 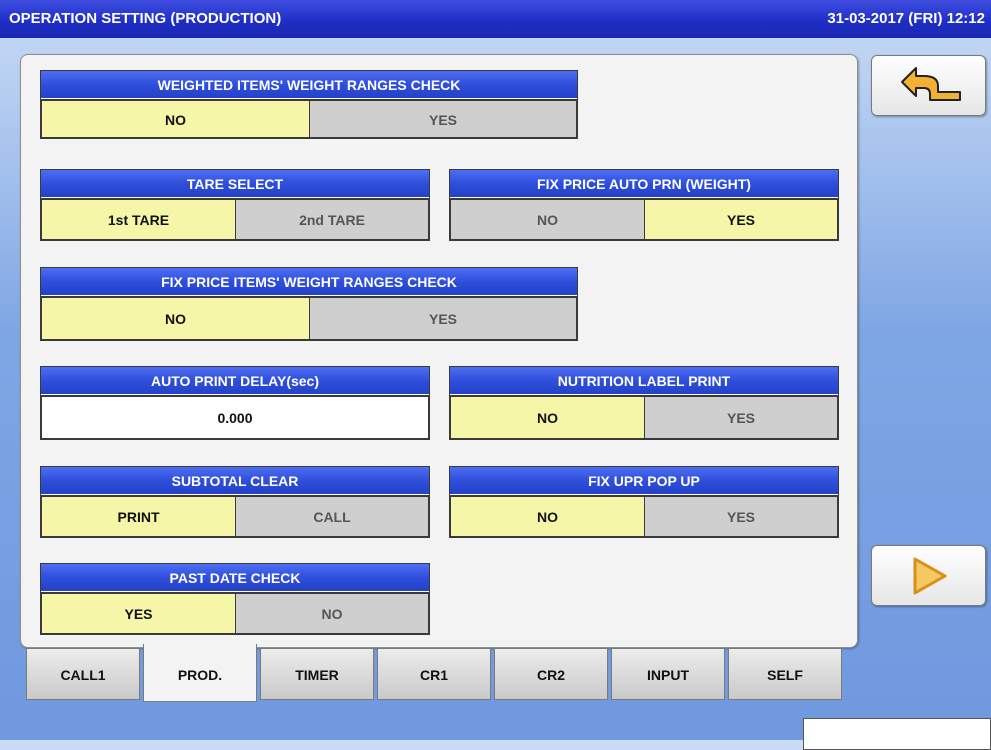 I want to click on subtotal-clear-print-button: PRINT, so click(x=138, y=516).